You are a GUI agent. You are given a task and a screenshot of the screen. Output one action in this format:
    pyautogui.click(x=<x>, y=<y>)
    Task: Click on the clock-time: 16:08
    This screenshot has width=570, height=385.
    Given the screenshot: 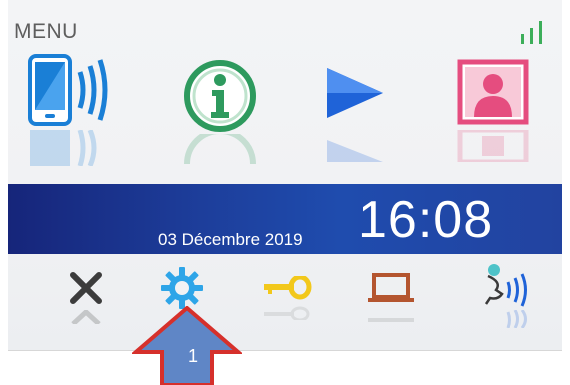 What is the action you would take?
    pyautogui.click(x=426, y=220)
    